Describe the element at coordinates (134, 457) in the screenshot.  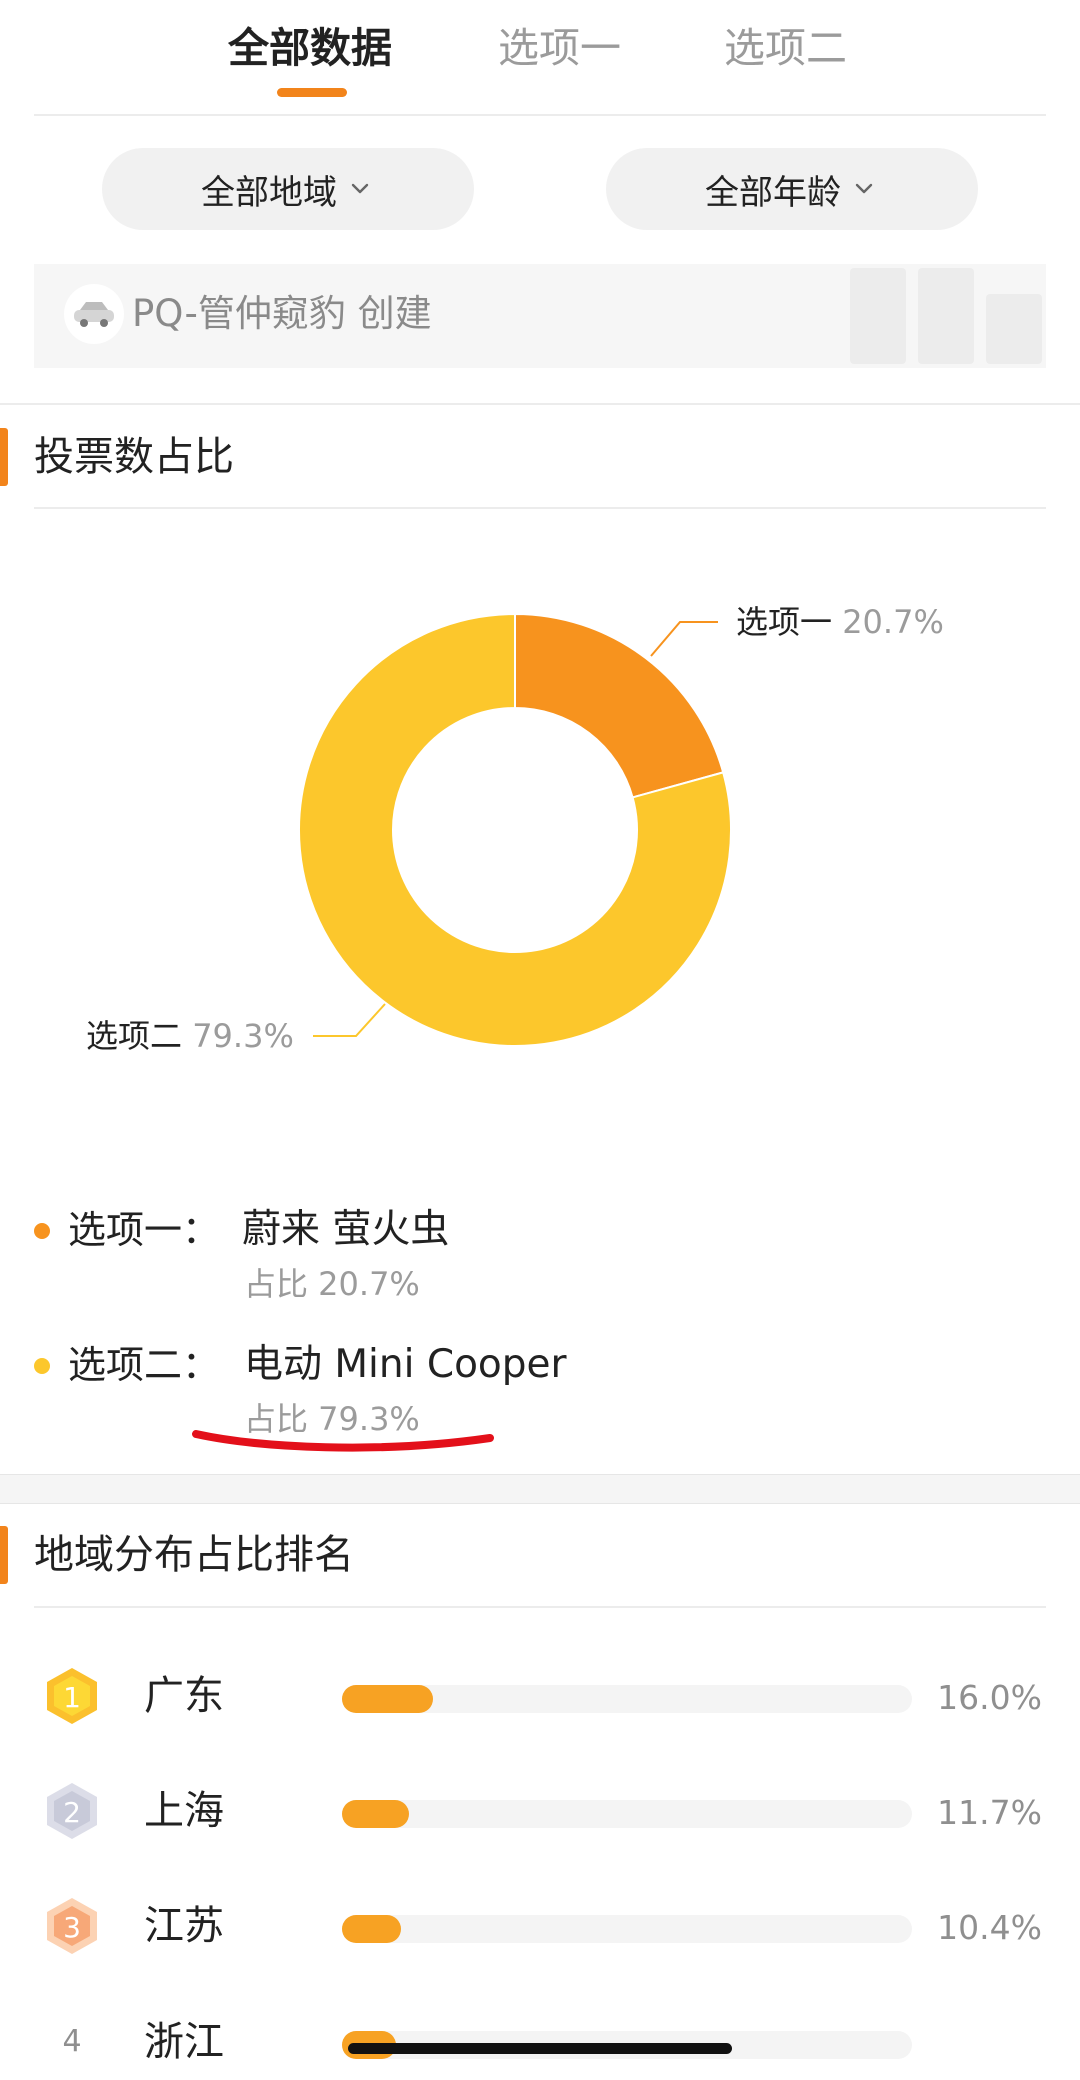
I see `vote-share-title: 投票数占比` at that location.